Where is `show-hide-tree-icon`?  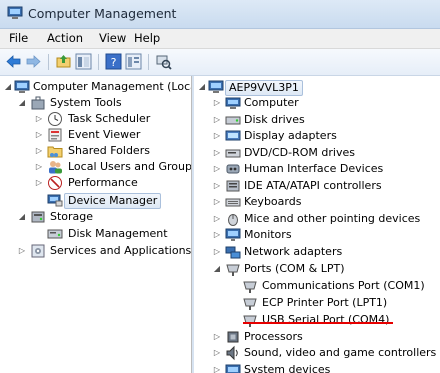
show-hide-tree-icon is located at coordinates (83, 61).